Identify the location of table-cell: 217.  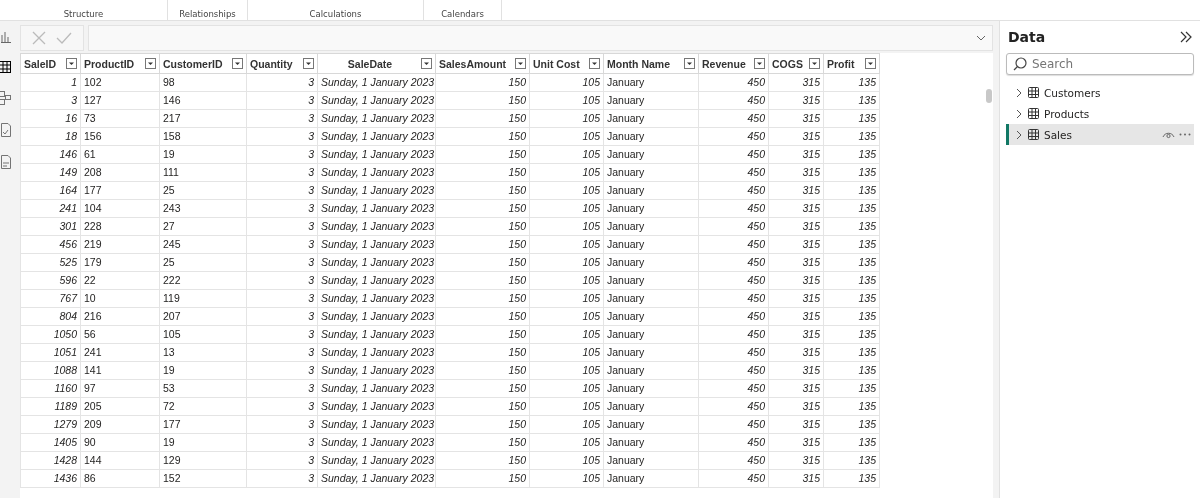
(203, 118).